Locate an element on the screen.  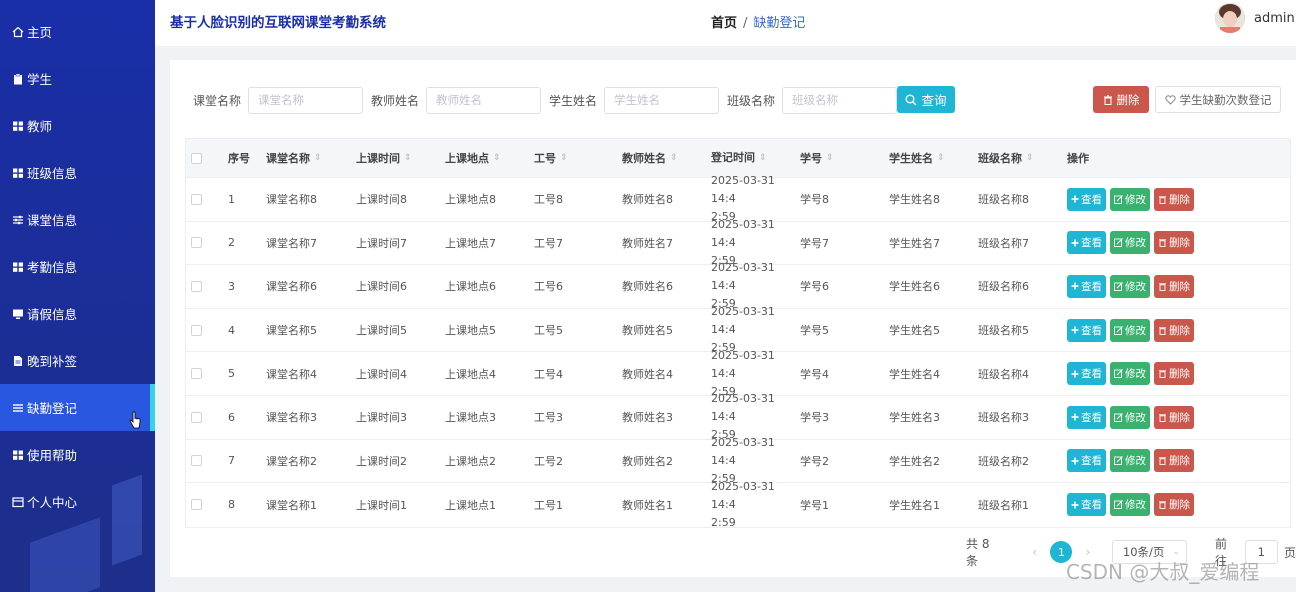
header-label: 上课时间 is located at coordinates (378, 158).